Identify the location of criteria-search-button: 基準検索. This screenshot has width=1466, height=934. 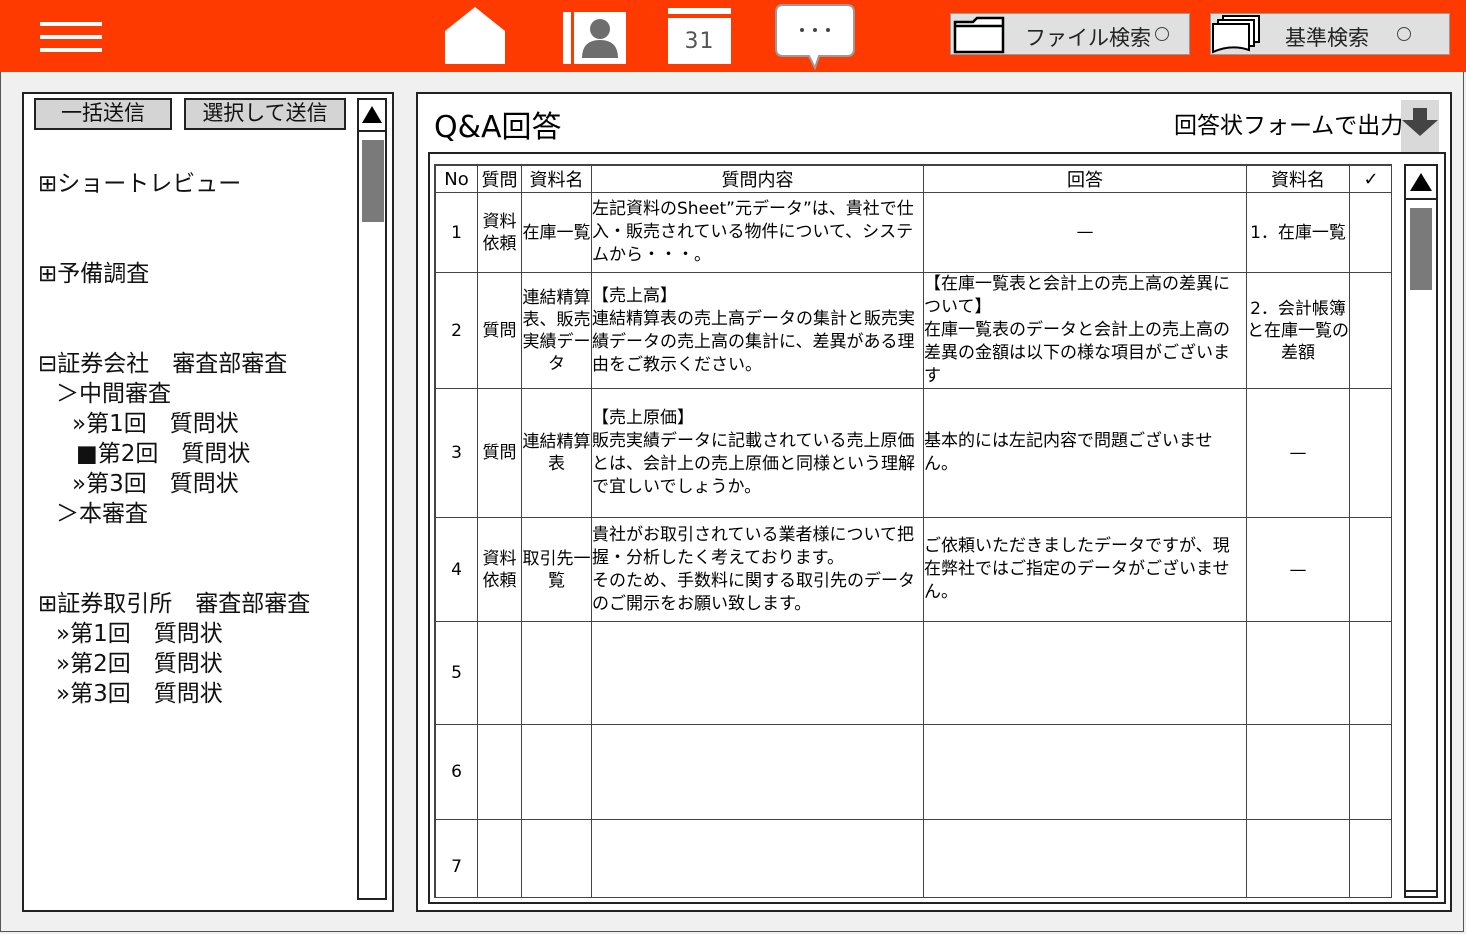
(1330, 34).